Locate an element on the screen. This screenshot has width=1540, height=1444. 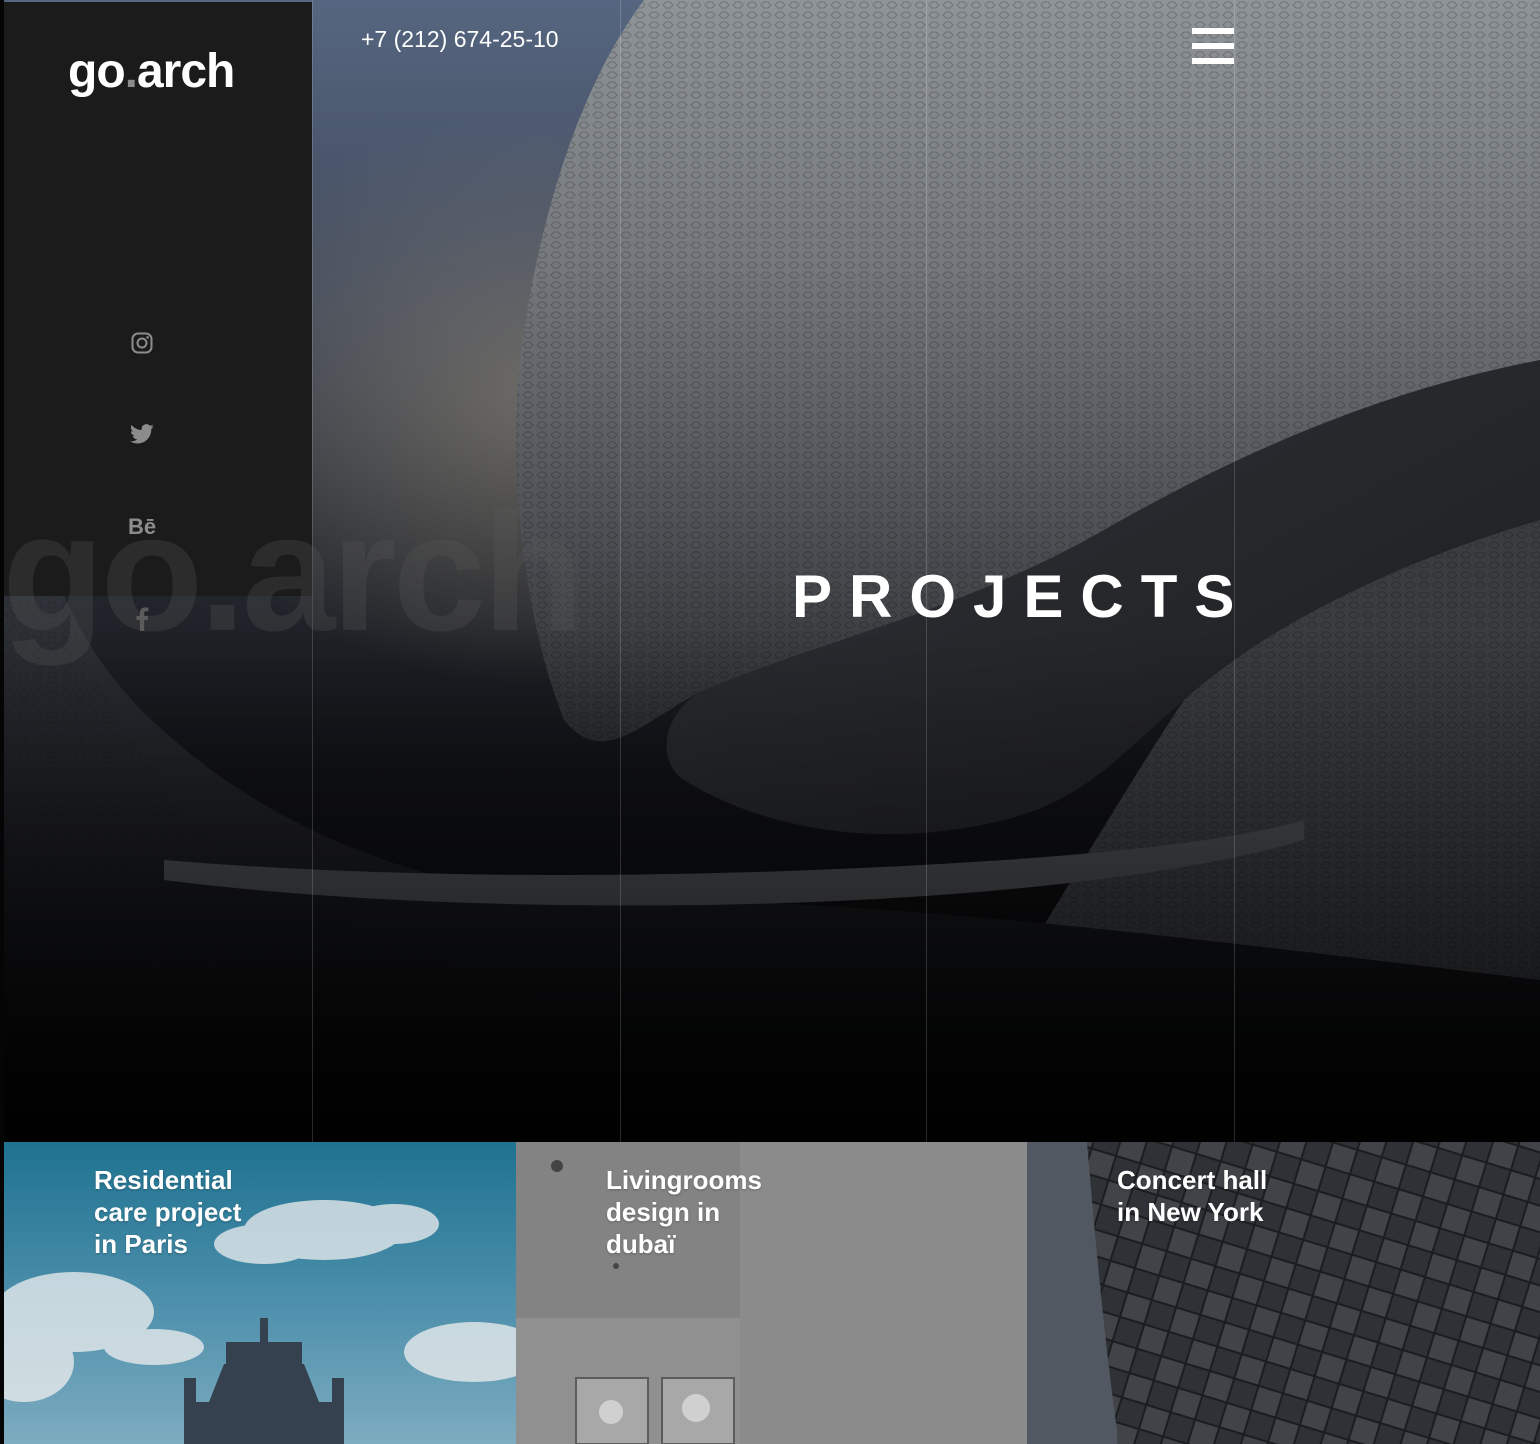
project-title-line: Concert hall is located at coordinates (1192, 1180).